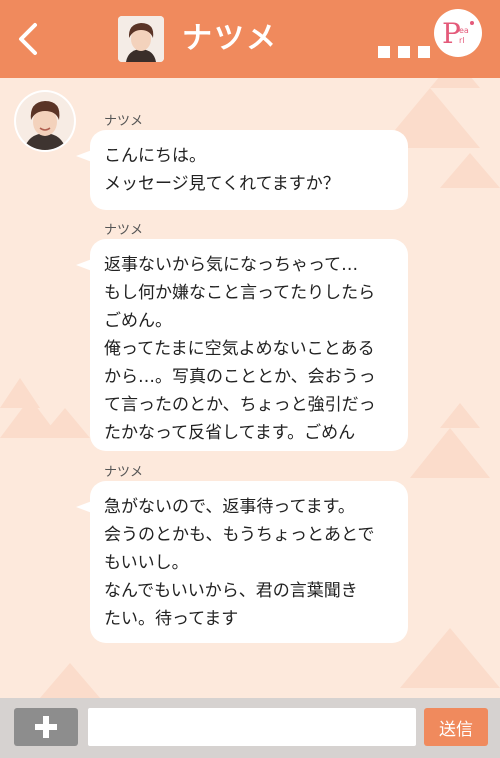  Describe the element at coordinates (404, 43) in the screenshot. I see `more-button` at that location.